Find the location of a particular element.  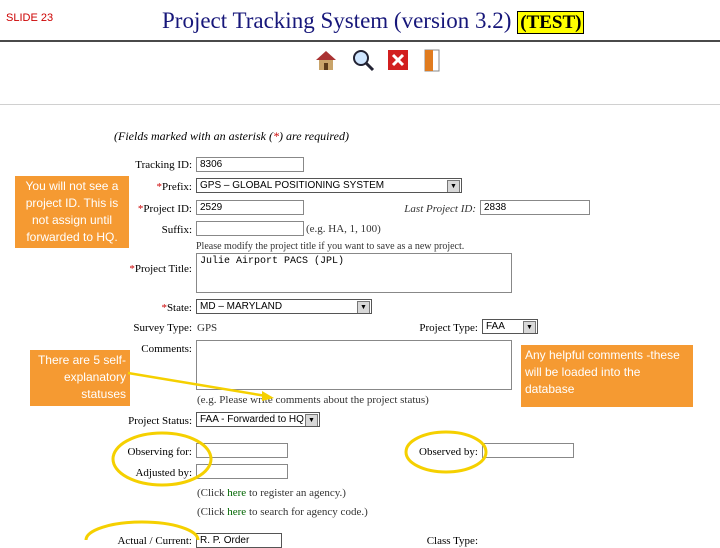

callout-arrow-line is located at coordinates (197, 384).